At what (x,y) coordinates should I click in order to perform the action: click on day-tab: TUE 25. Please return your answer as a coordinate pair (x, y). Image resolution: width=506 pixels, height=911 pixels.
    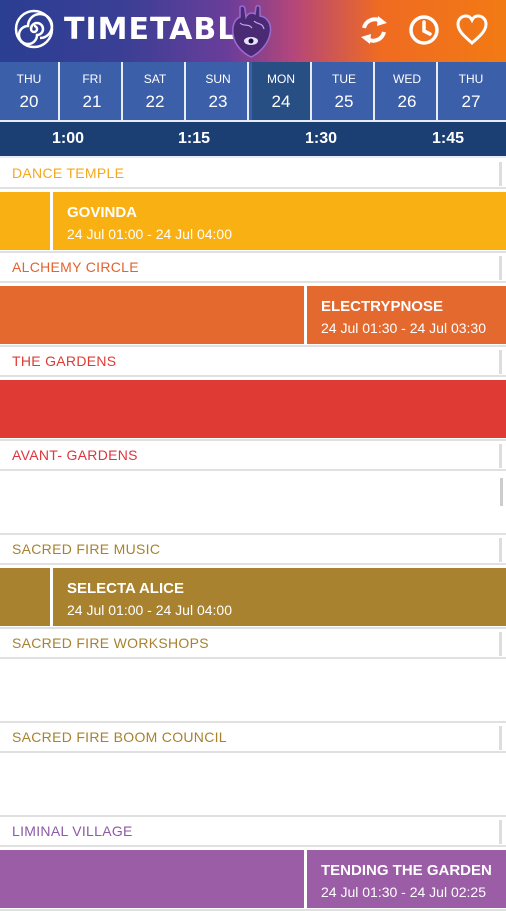
    Looking at the image, I should click on (345, 91).